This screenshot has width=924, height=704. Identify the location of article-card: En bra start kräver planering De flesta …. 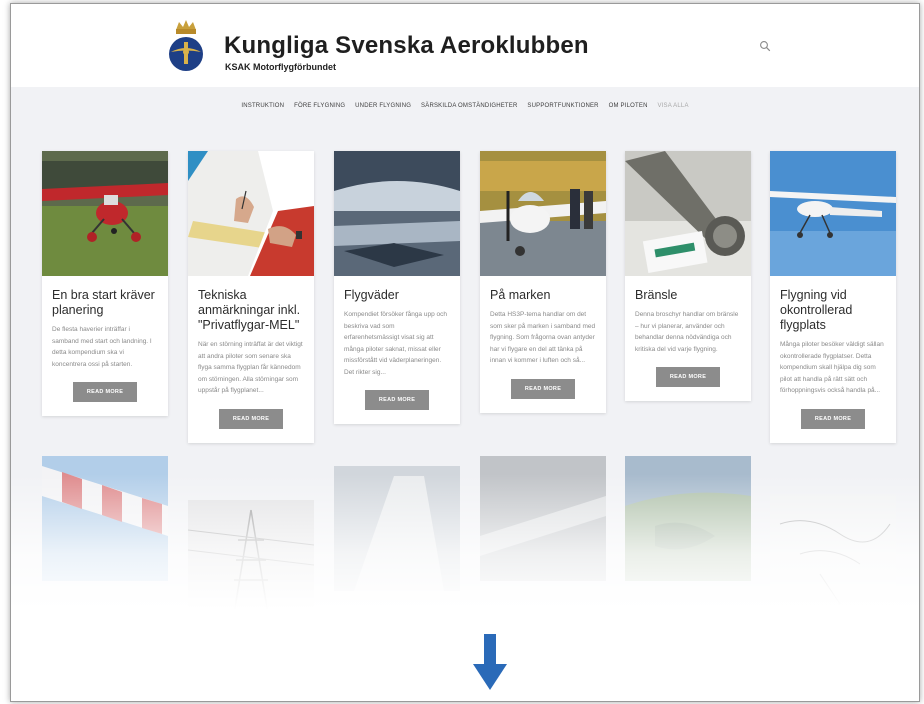
(105, 283).